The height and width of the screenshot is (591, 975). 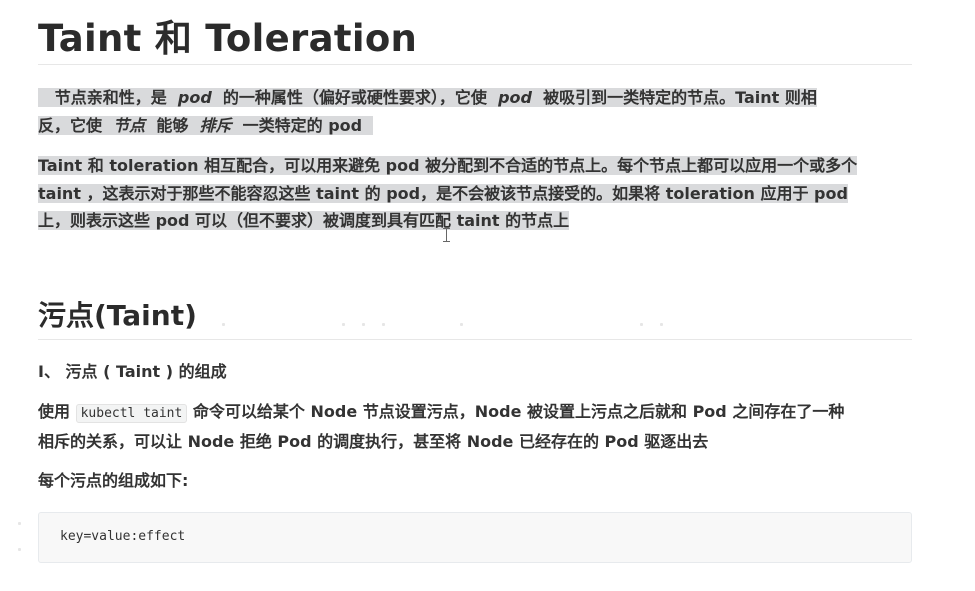 What do you see at coordinates (113, 480) in the screenshot?
I see `composition-label: 每个污点的组成如下:` at bounding box center [113, 480].